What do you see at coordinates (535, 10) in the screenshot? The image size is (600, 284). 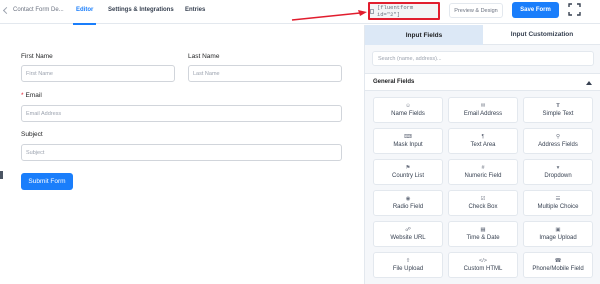 I see `save-form-button: Save Form` at bounding box center [535, 10].